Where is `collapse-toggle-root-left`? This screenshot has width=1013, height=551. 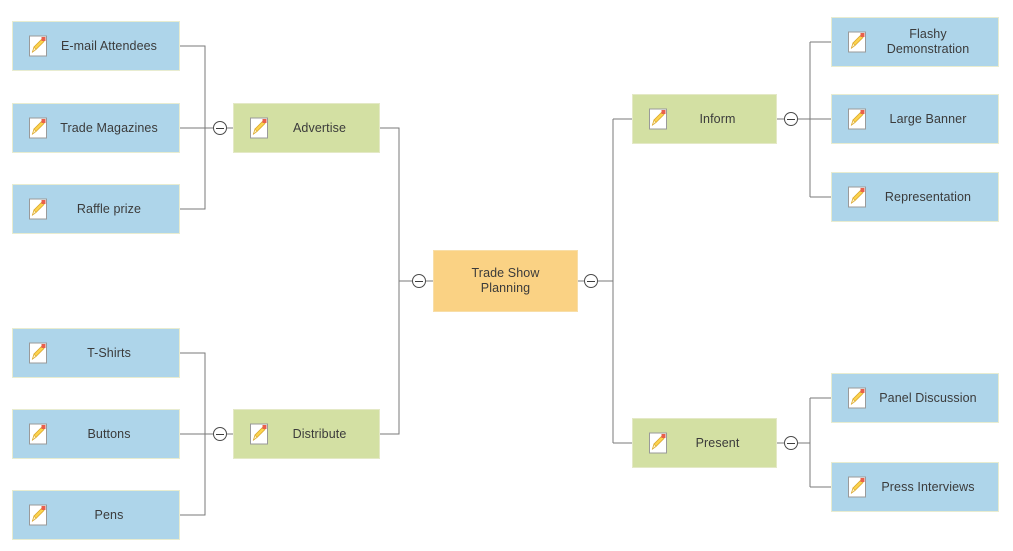
collapse-toggle-root-left is located at coordinates (419, 281).